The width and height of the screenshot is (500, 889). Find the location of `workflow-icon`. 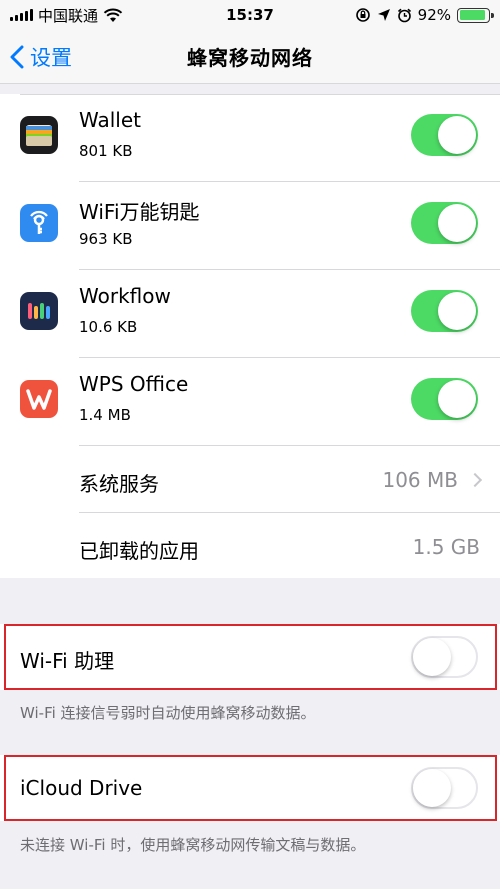

workflow-icon is located at coordinates (39, 311).